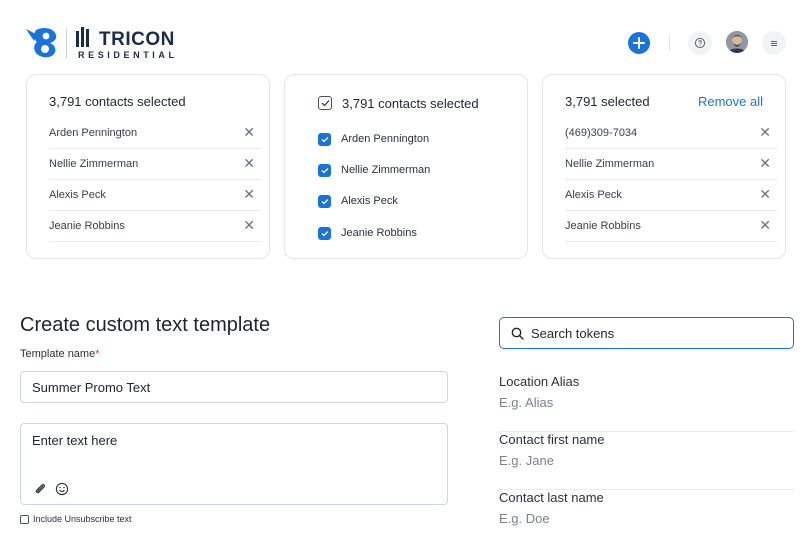 The height and width of the screenshot is (543, 812). What do you see at coordinates (526, 402) in the screenshot?
I see `token-example: E.g. Alias` at bounding box center [526, 402].